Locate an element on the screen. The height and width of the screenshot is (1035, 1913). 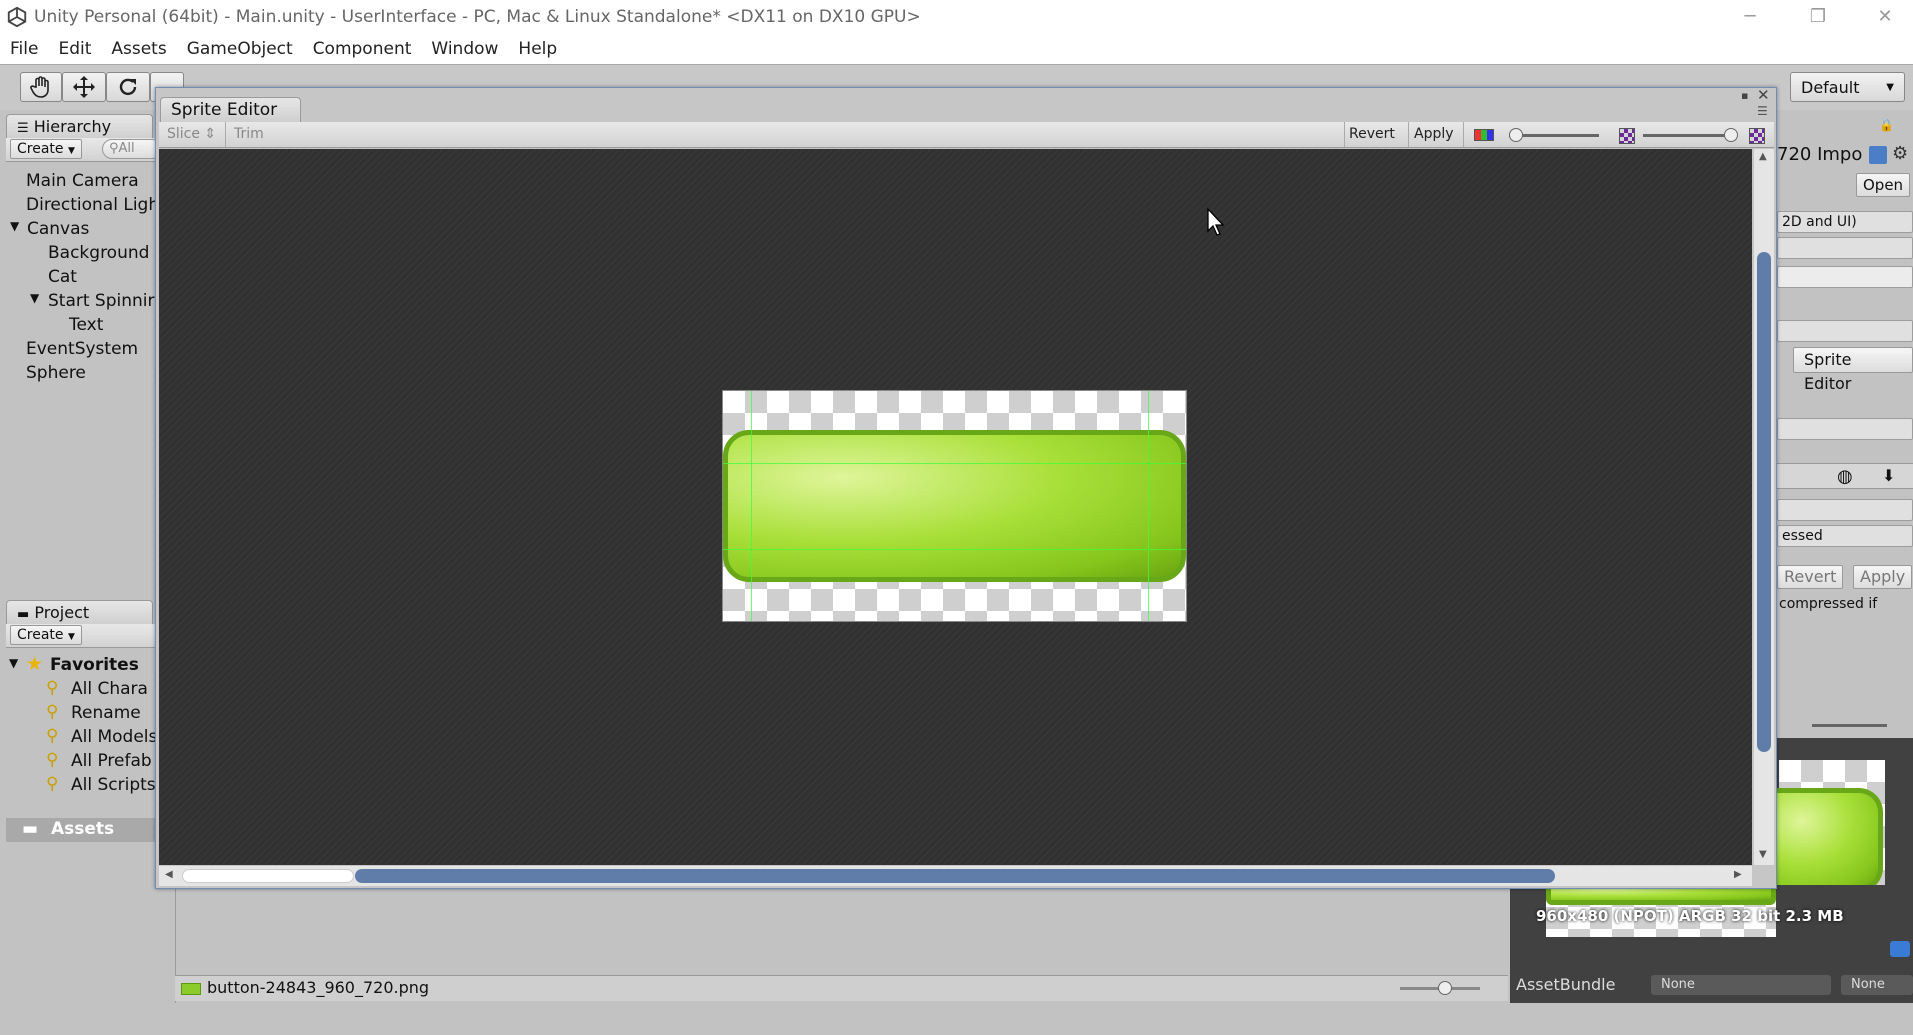
favorites-item: Rename is located at coordinates (106, 713).